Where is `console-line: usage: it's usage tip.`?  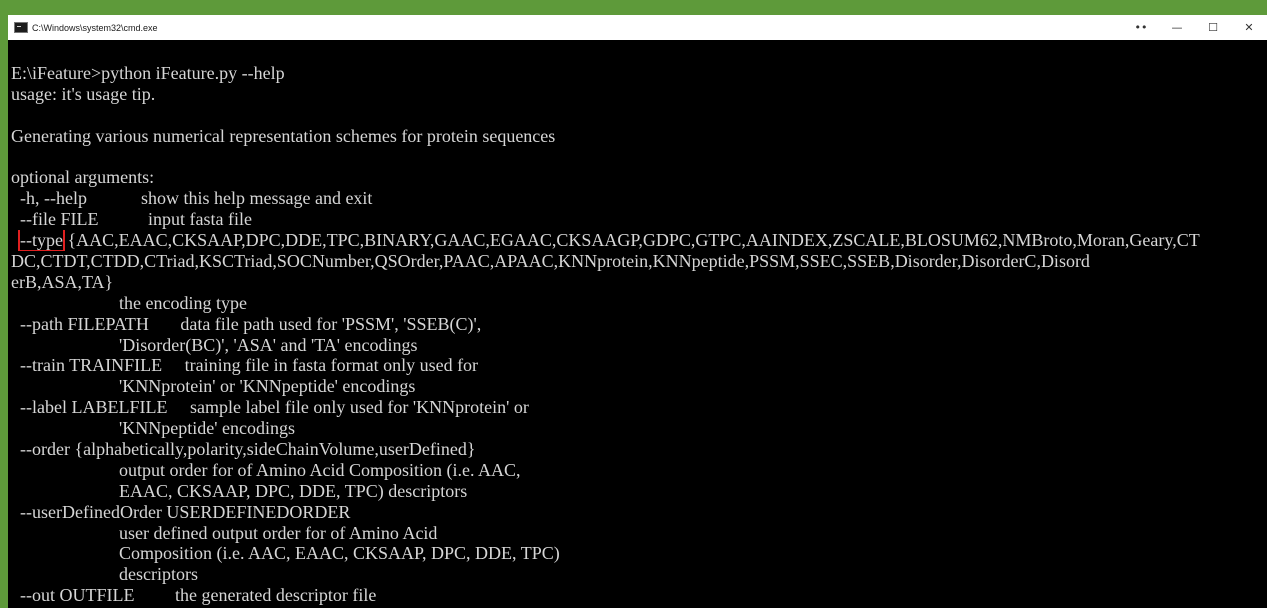 console-line: usage: it's usage tip. is located at coordinates (83, 93).